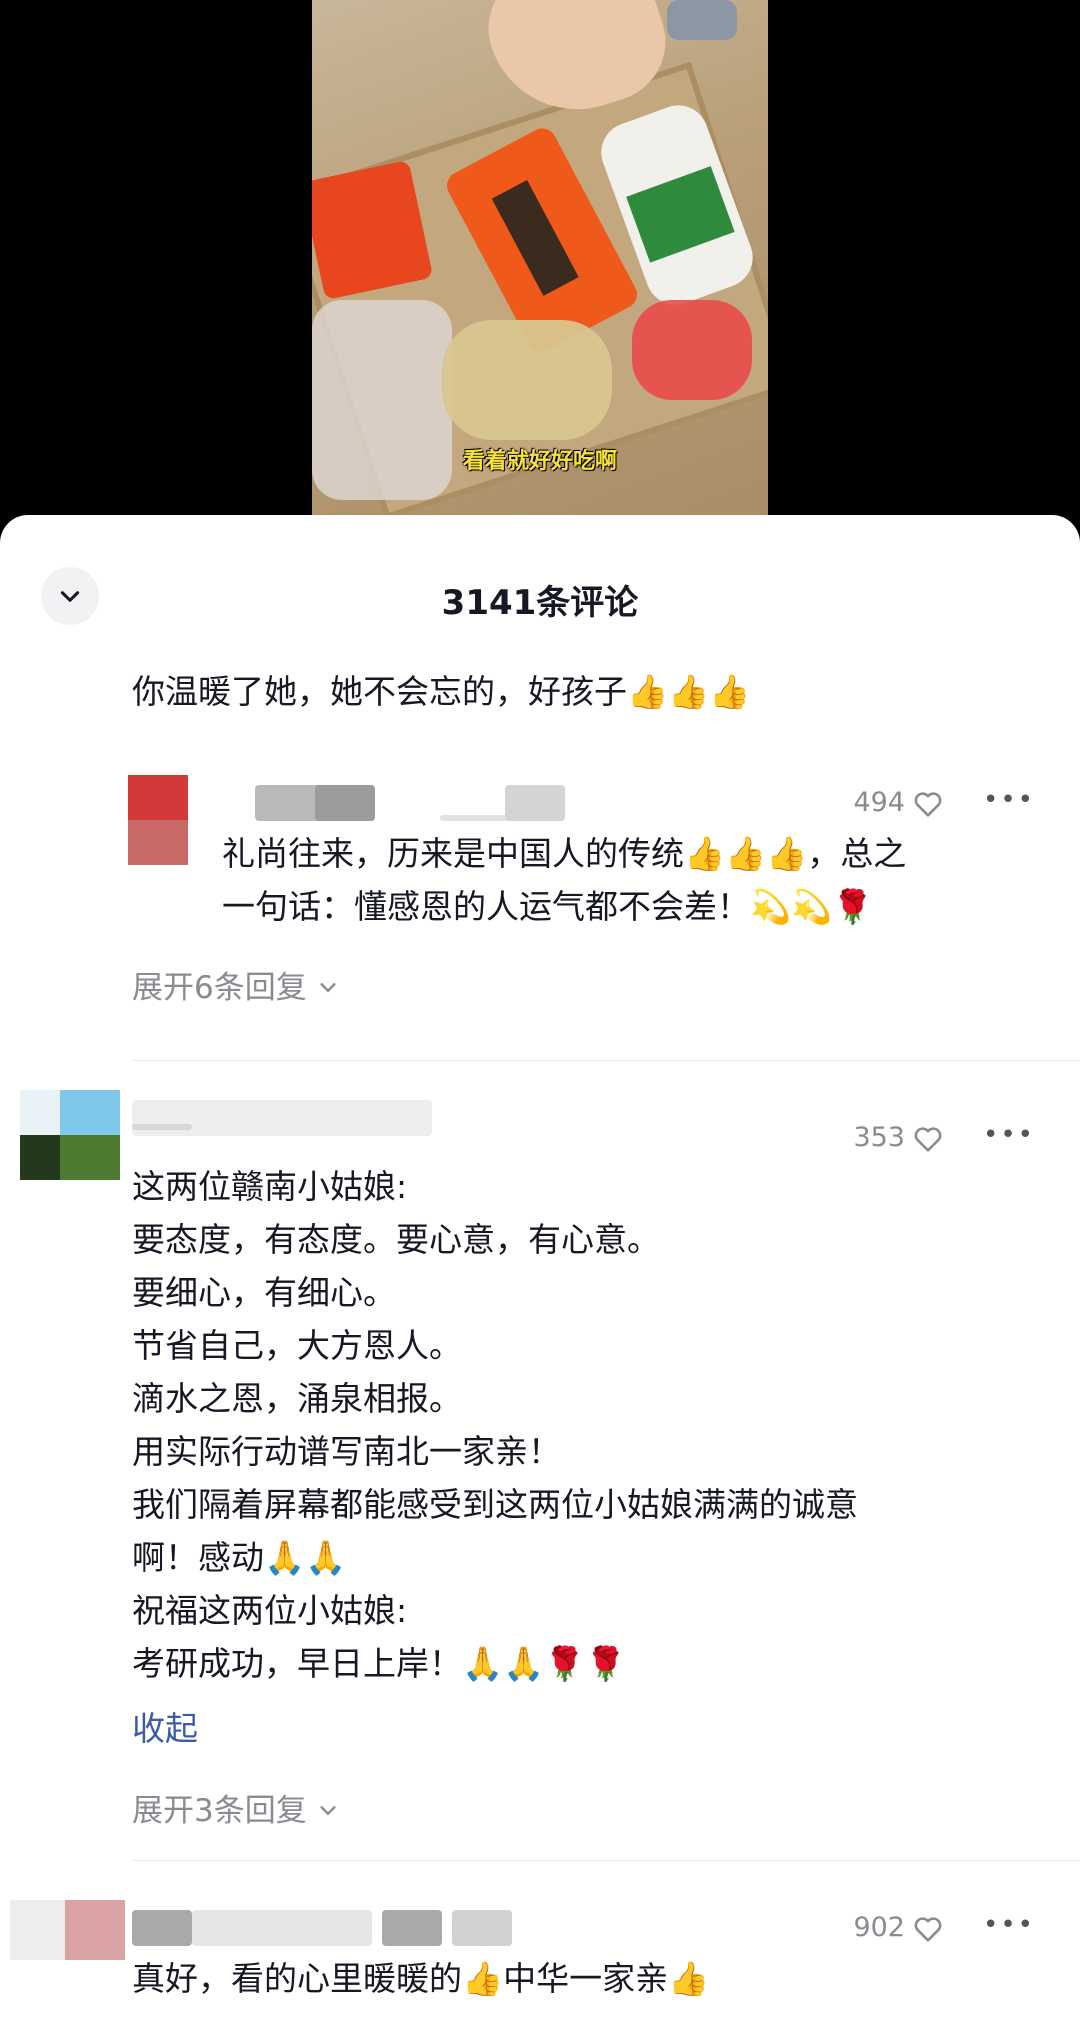 The width and height of the screenshot is (1080, 2029). What do you see at coordinates (540, 603) in the screenshot?
I see `comment-count-title: 3141条评论` at bounding box center [540, 603].